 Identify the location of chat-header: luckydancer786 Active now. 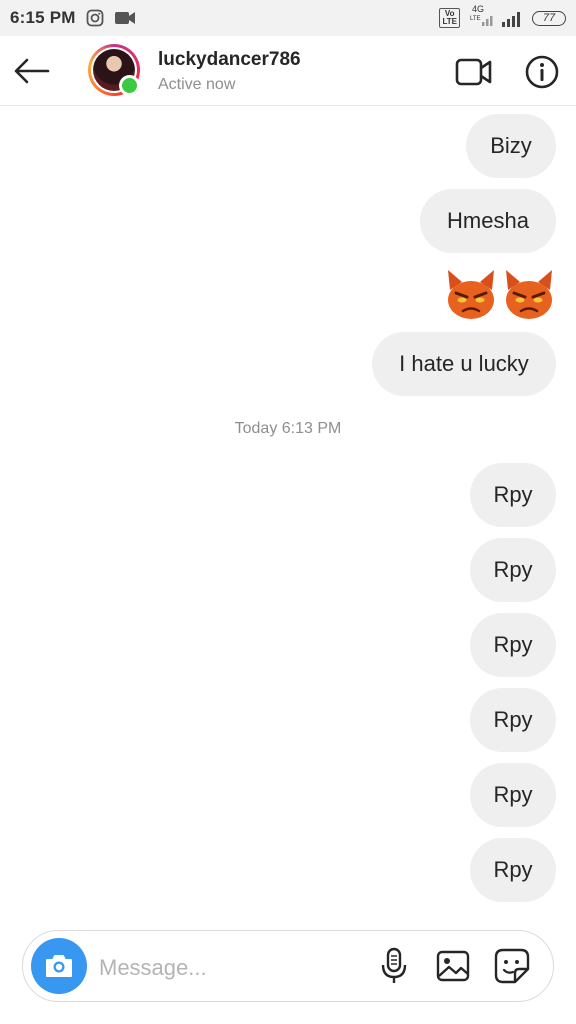
(288, 71).